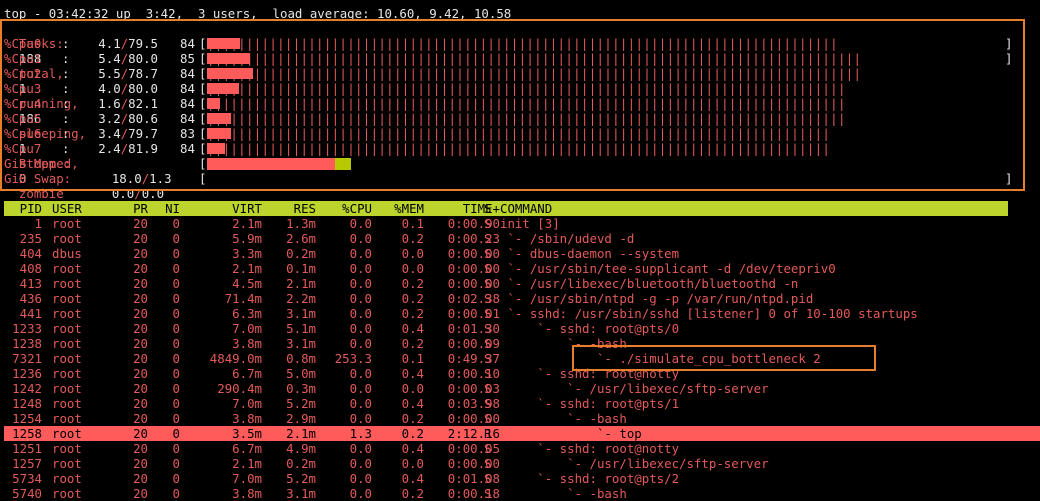 Image resolution: width=1040 pixels, height=501 pixels. I want to click on cell-virt: 4.5m, so click(247, 283).